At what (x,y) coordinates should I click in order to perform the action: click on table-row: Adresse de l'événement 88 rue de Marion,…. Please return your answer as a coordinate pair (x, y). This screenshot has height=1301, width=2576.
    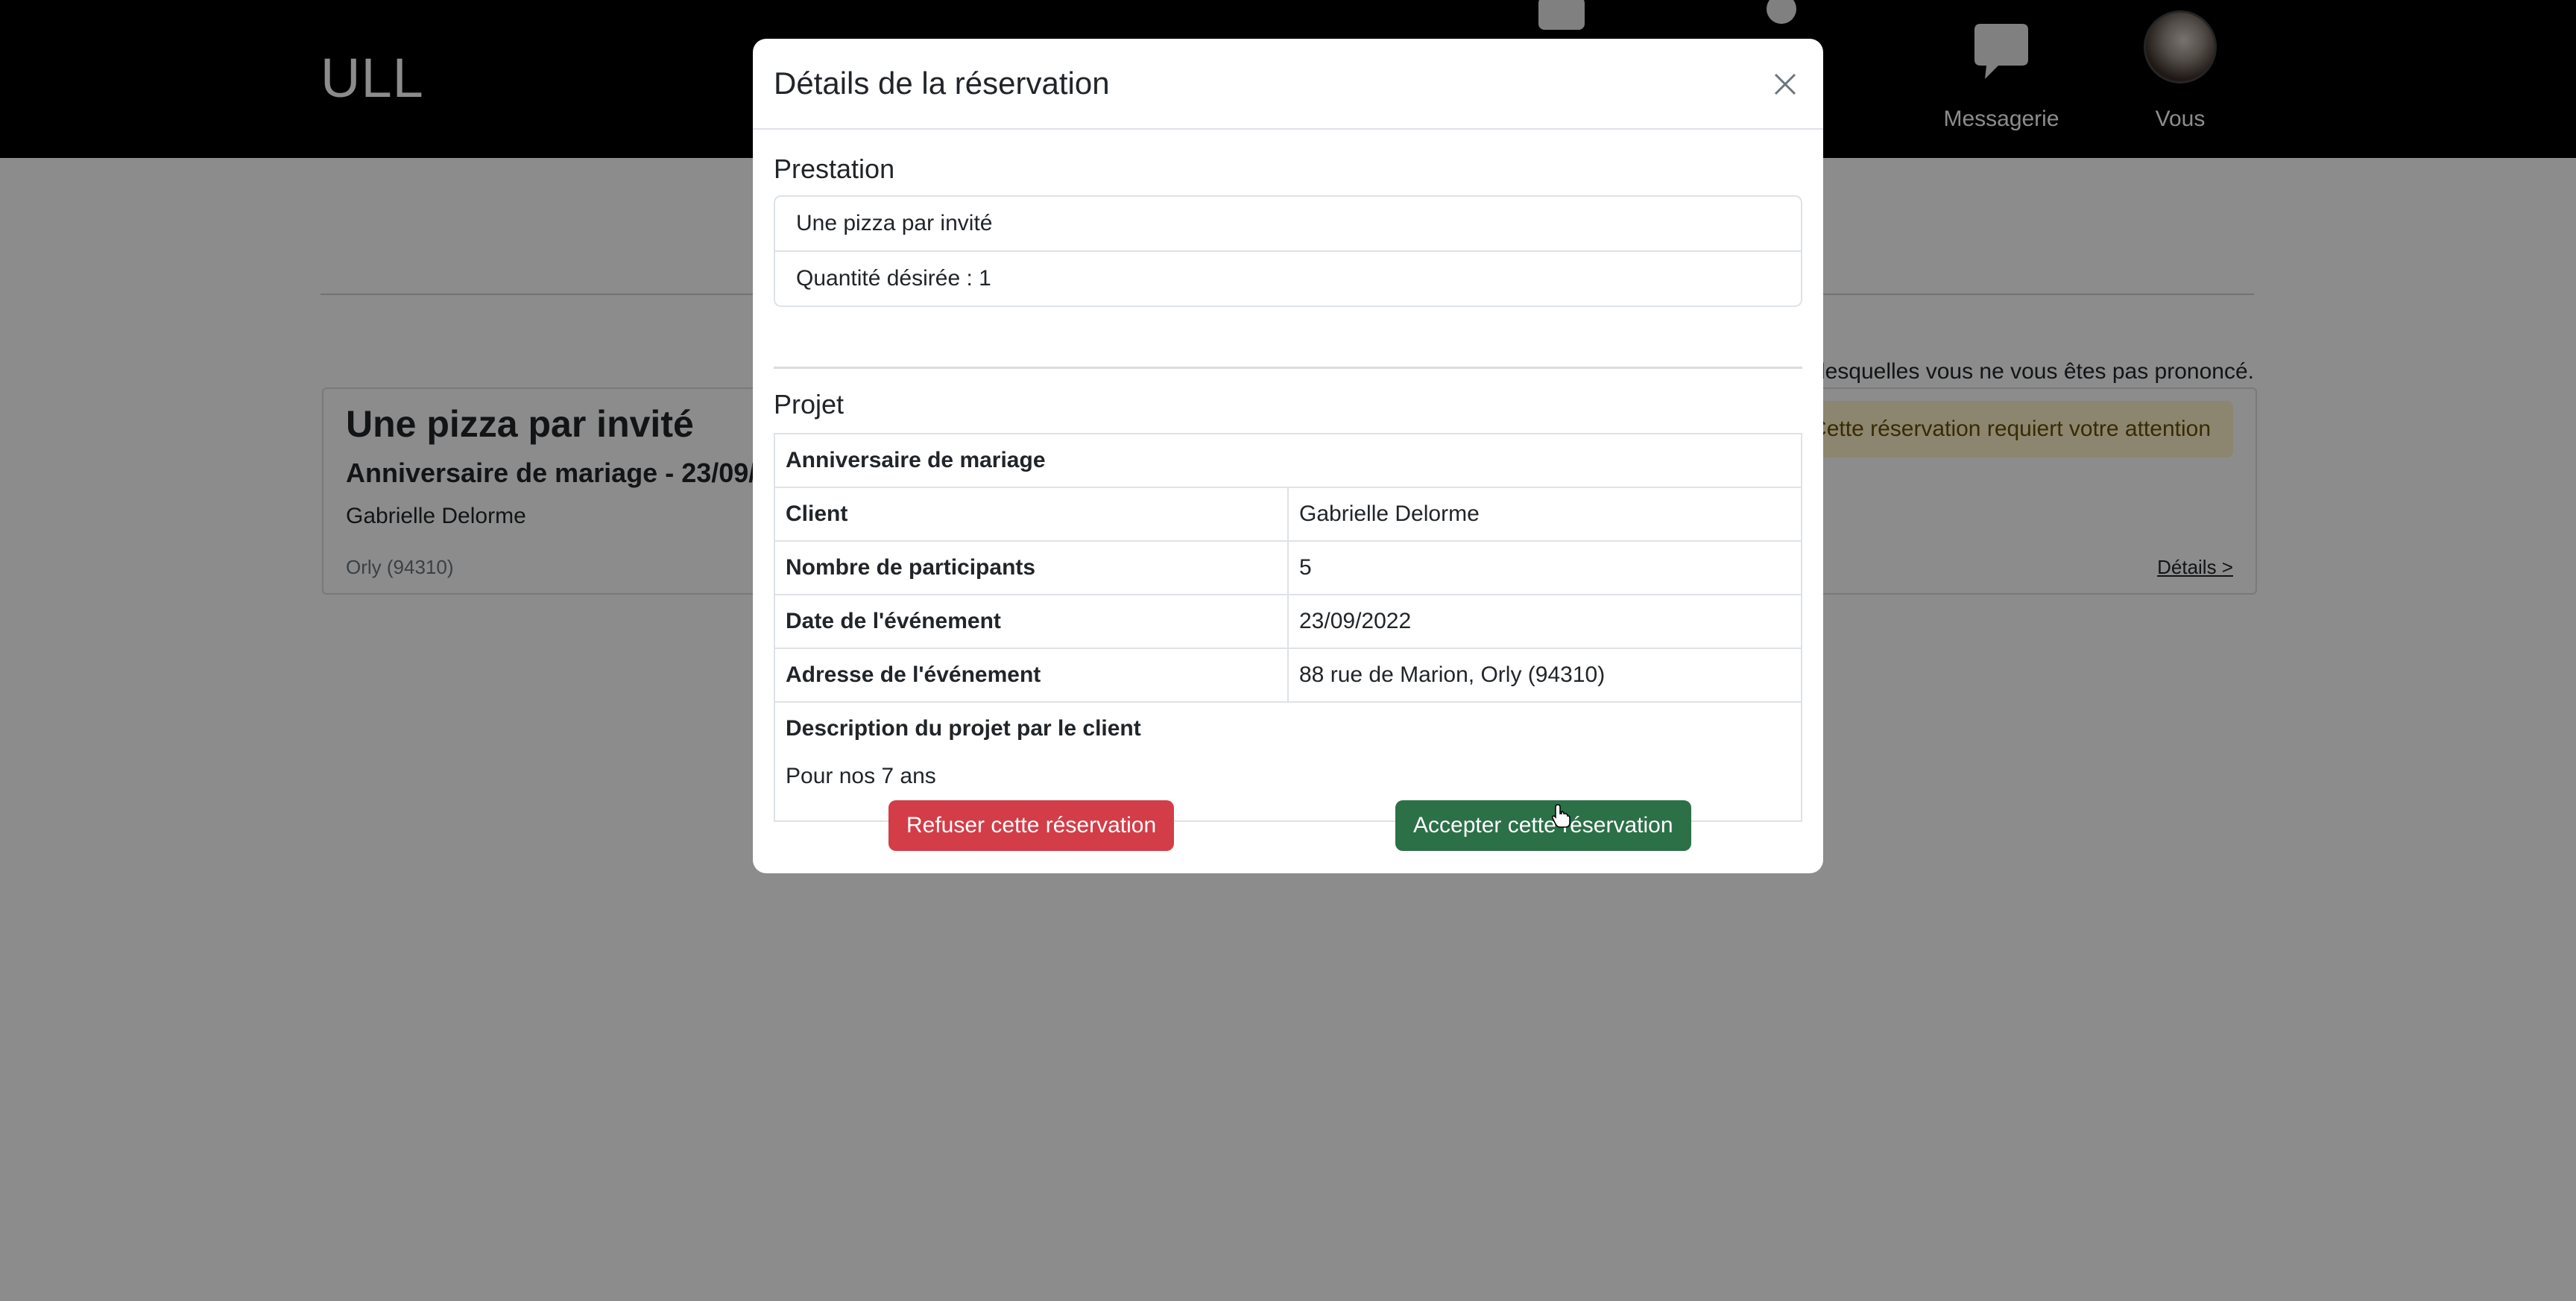
    Looking at the image, I should click on (1288, 675).